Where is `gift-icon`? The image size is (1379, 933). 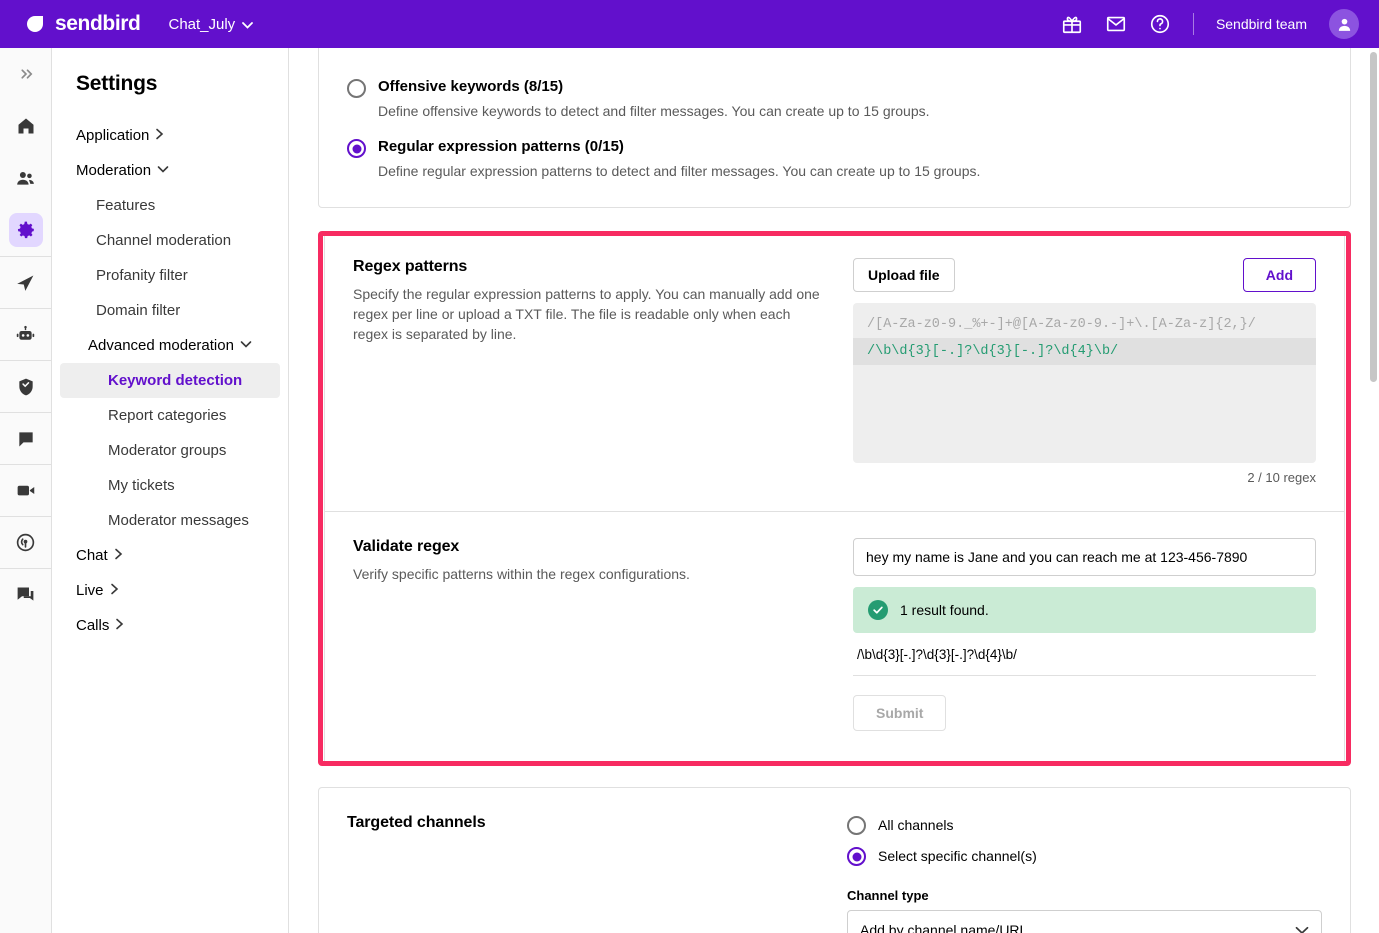 gift-icon is located at coordinates (1072, 24).